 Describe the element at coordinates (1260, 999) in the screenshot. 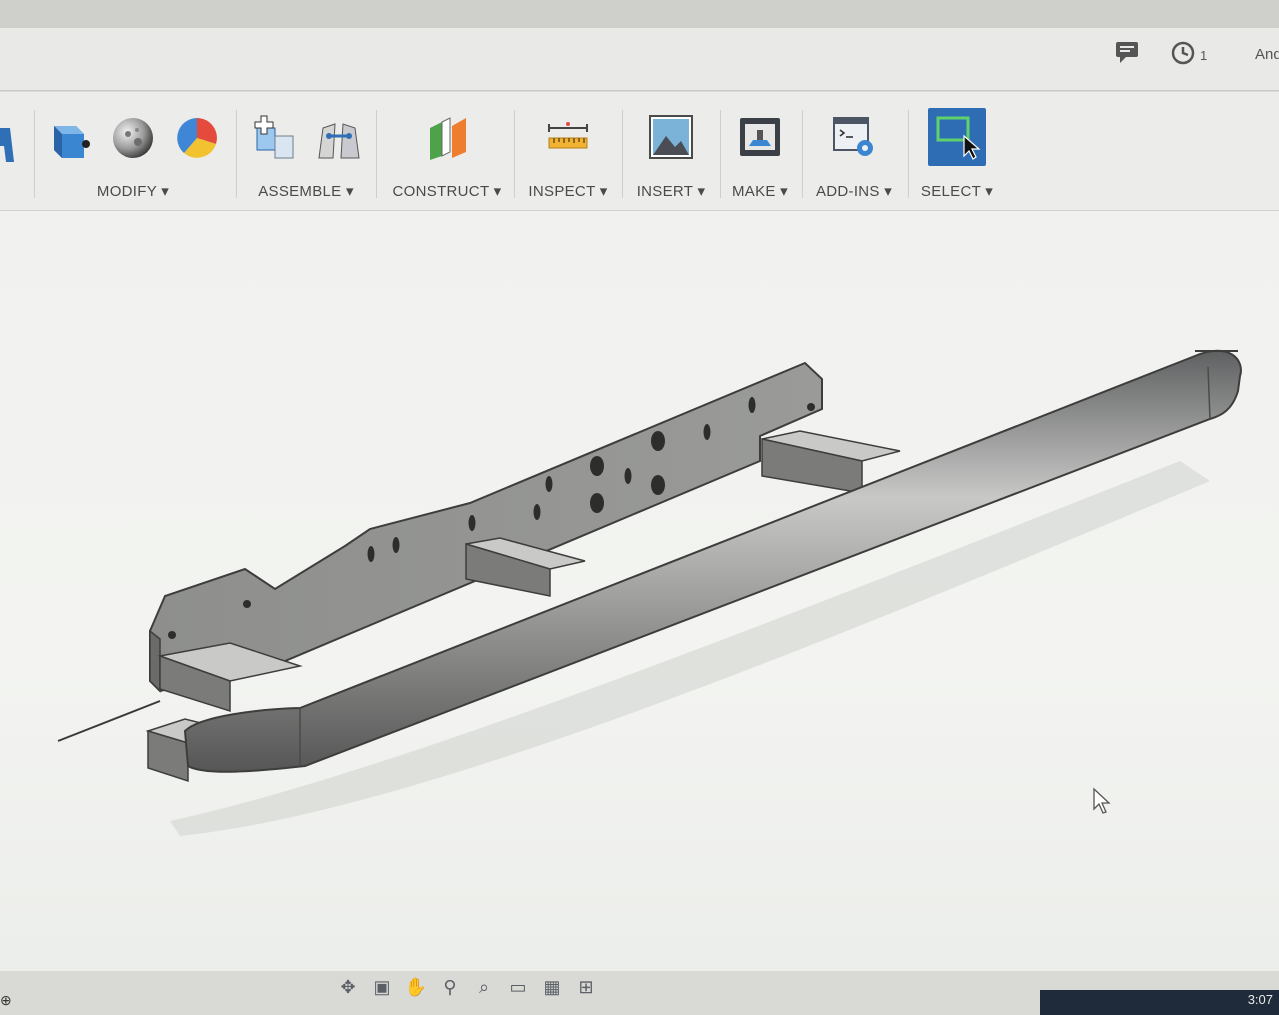

I see `taskbar-clock: 3:07` at that location.